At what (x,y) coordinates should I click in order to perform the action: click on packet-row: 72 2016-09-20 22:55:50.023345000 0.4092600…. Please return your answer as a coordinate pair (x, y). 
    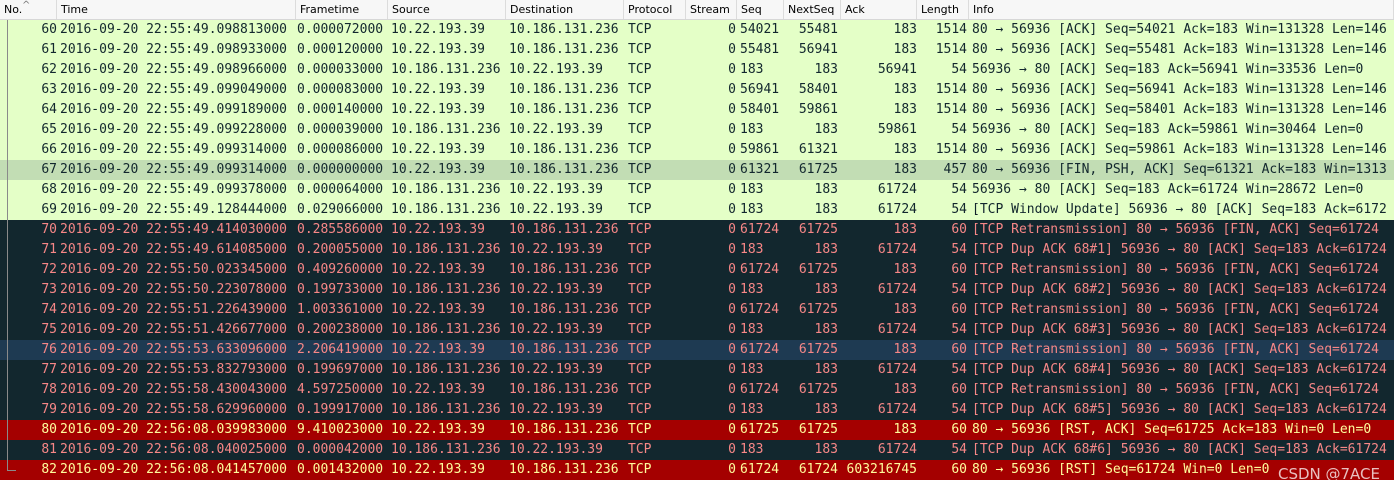
    Looking at the image, I should click on (697, 270).